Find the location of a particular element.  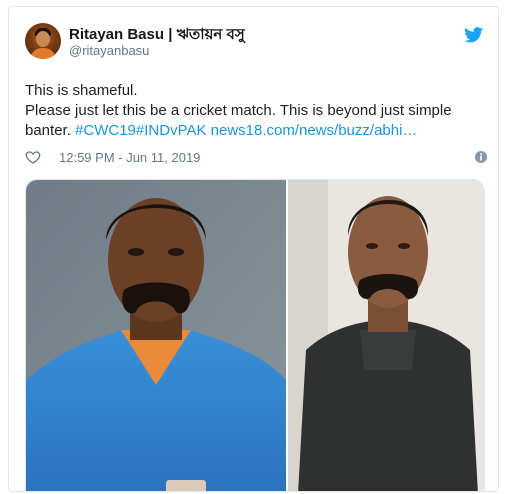

hashtag-cwc19-link: #CWC19 is located at coordinates (105, 130).